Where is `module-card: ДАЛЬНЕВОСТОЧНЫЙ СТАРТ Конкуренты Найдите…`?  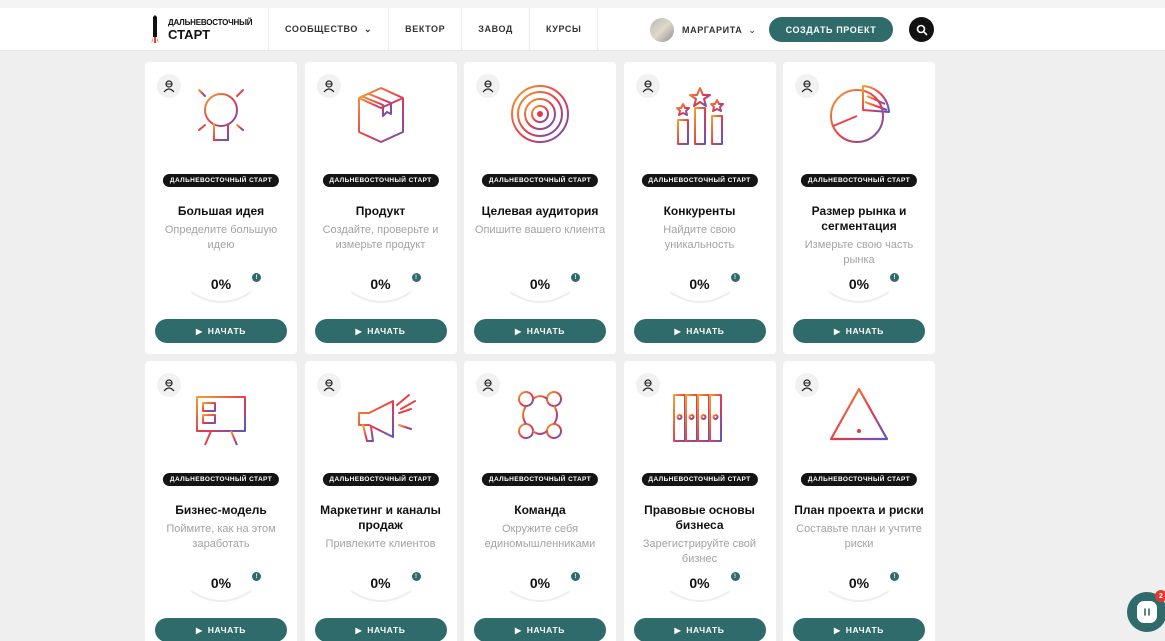 module-card: ДАЛЬНЕВОСТОЧНЫЙ СТАРТ Конкуренты Найдите… is located at coordinates (699, 208).